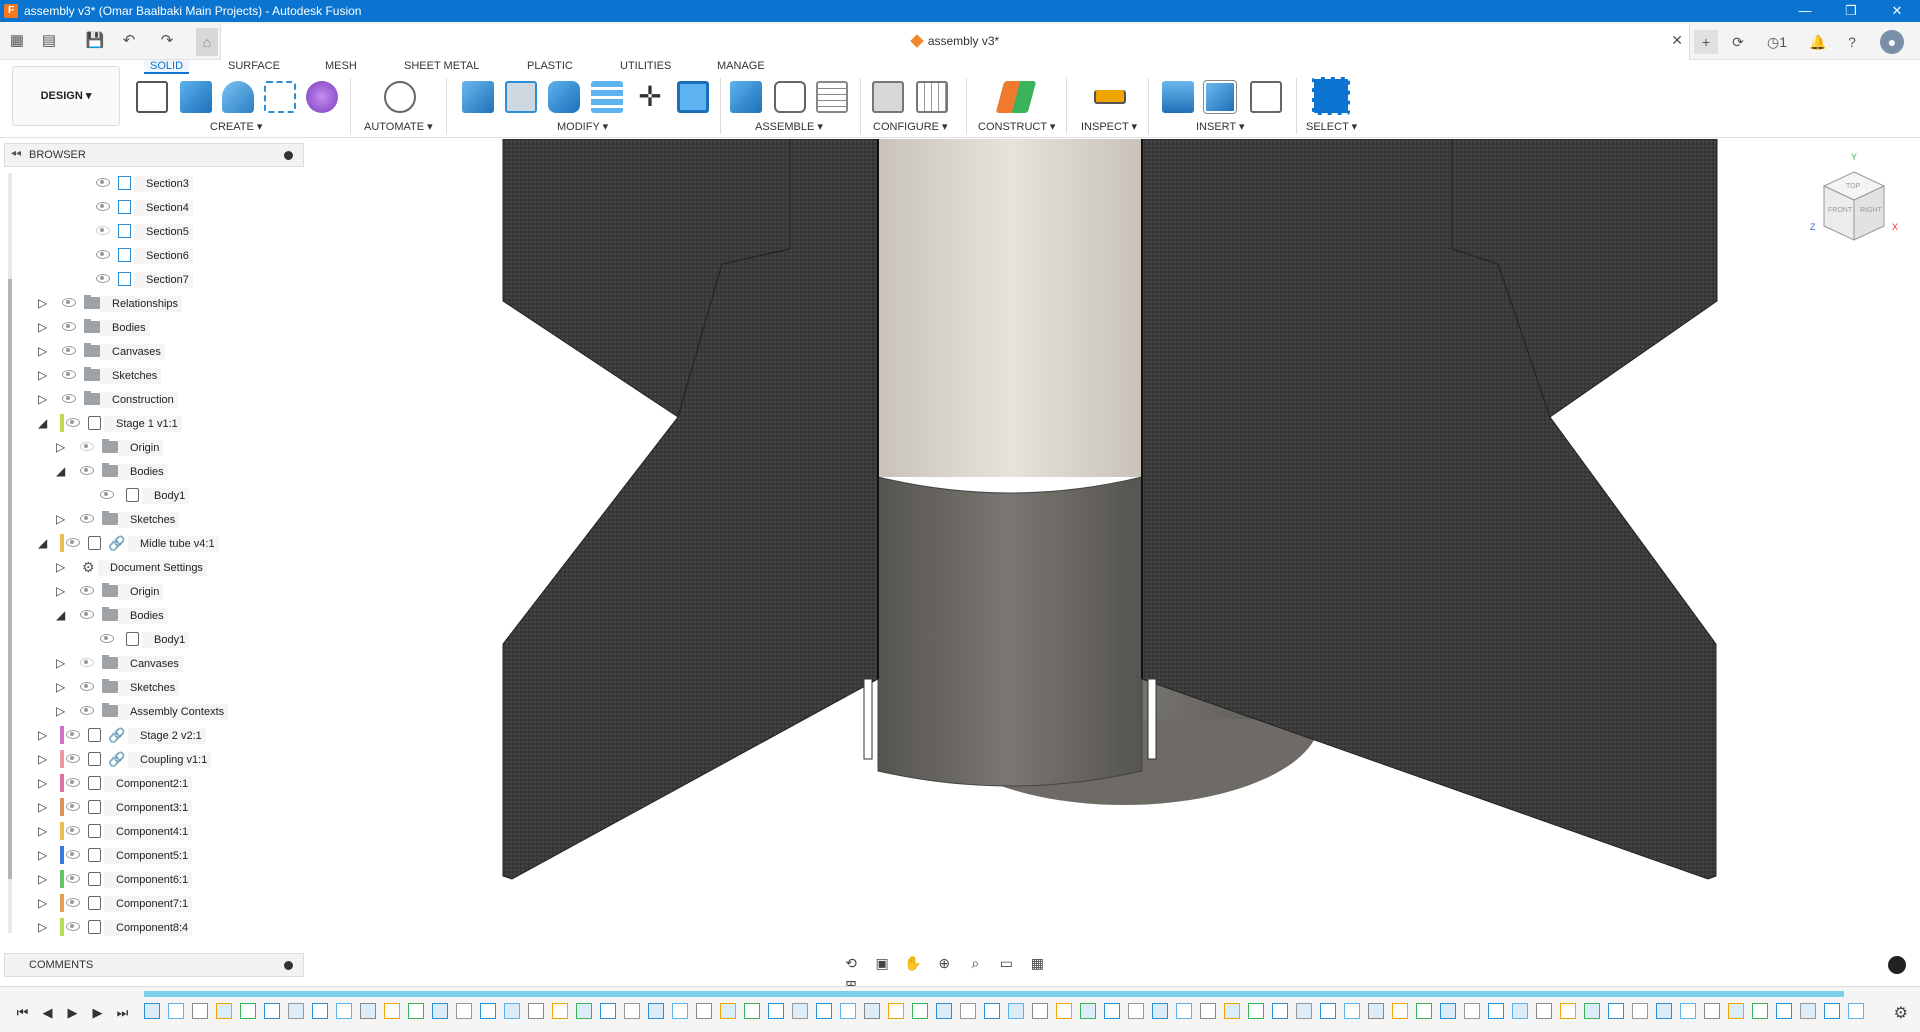 This screenshot has height=1032, width=1920. I want to click on home-icon: ⌂, so click(207, 42).